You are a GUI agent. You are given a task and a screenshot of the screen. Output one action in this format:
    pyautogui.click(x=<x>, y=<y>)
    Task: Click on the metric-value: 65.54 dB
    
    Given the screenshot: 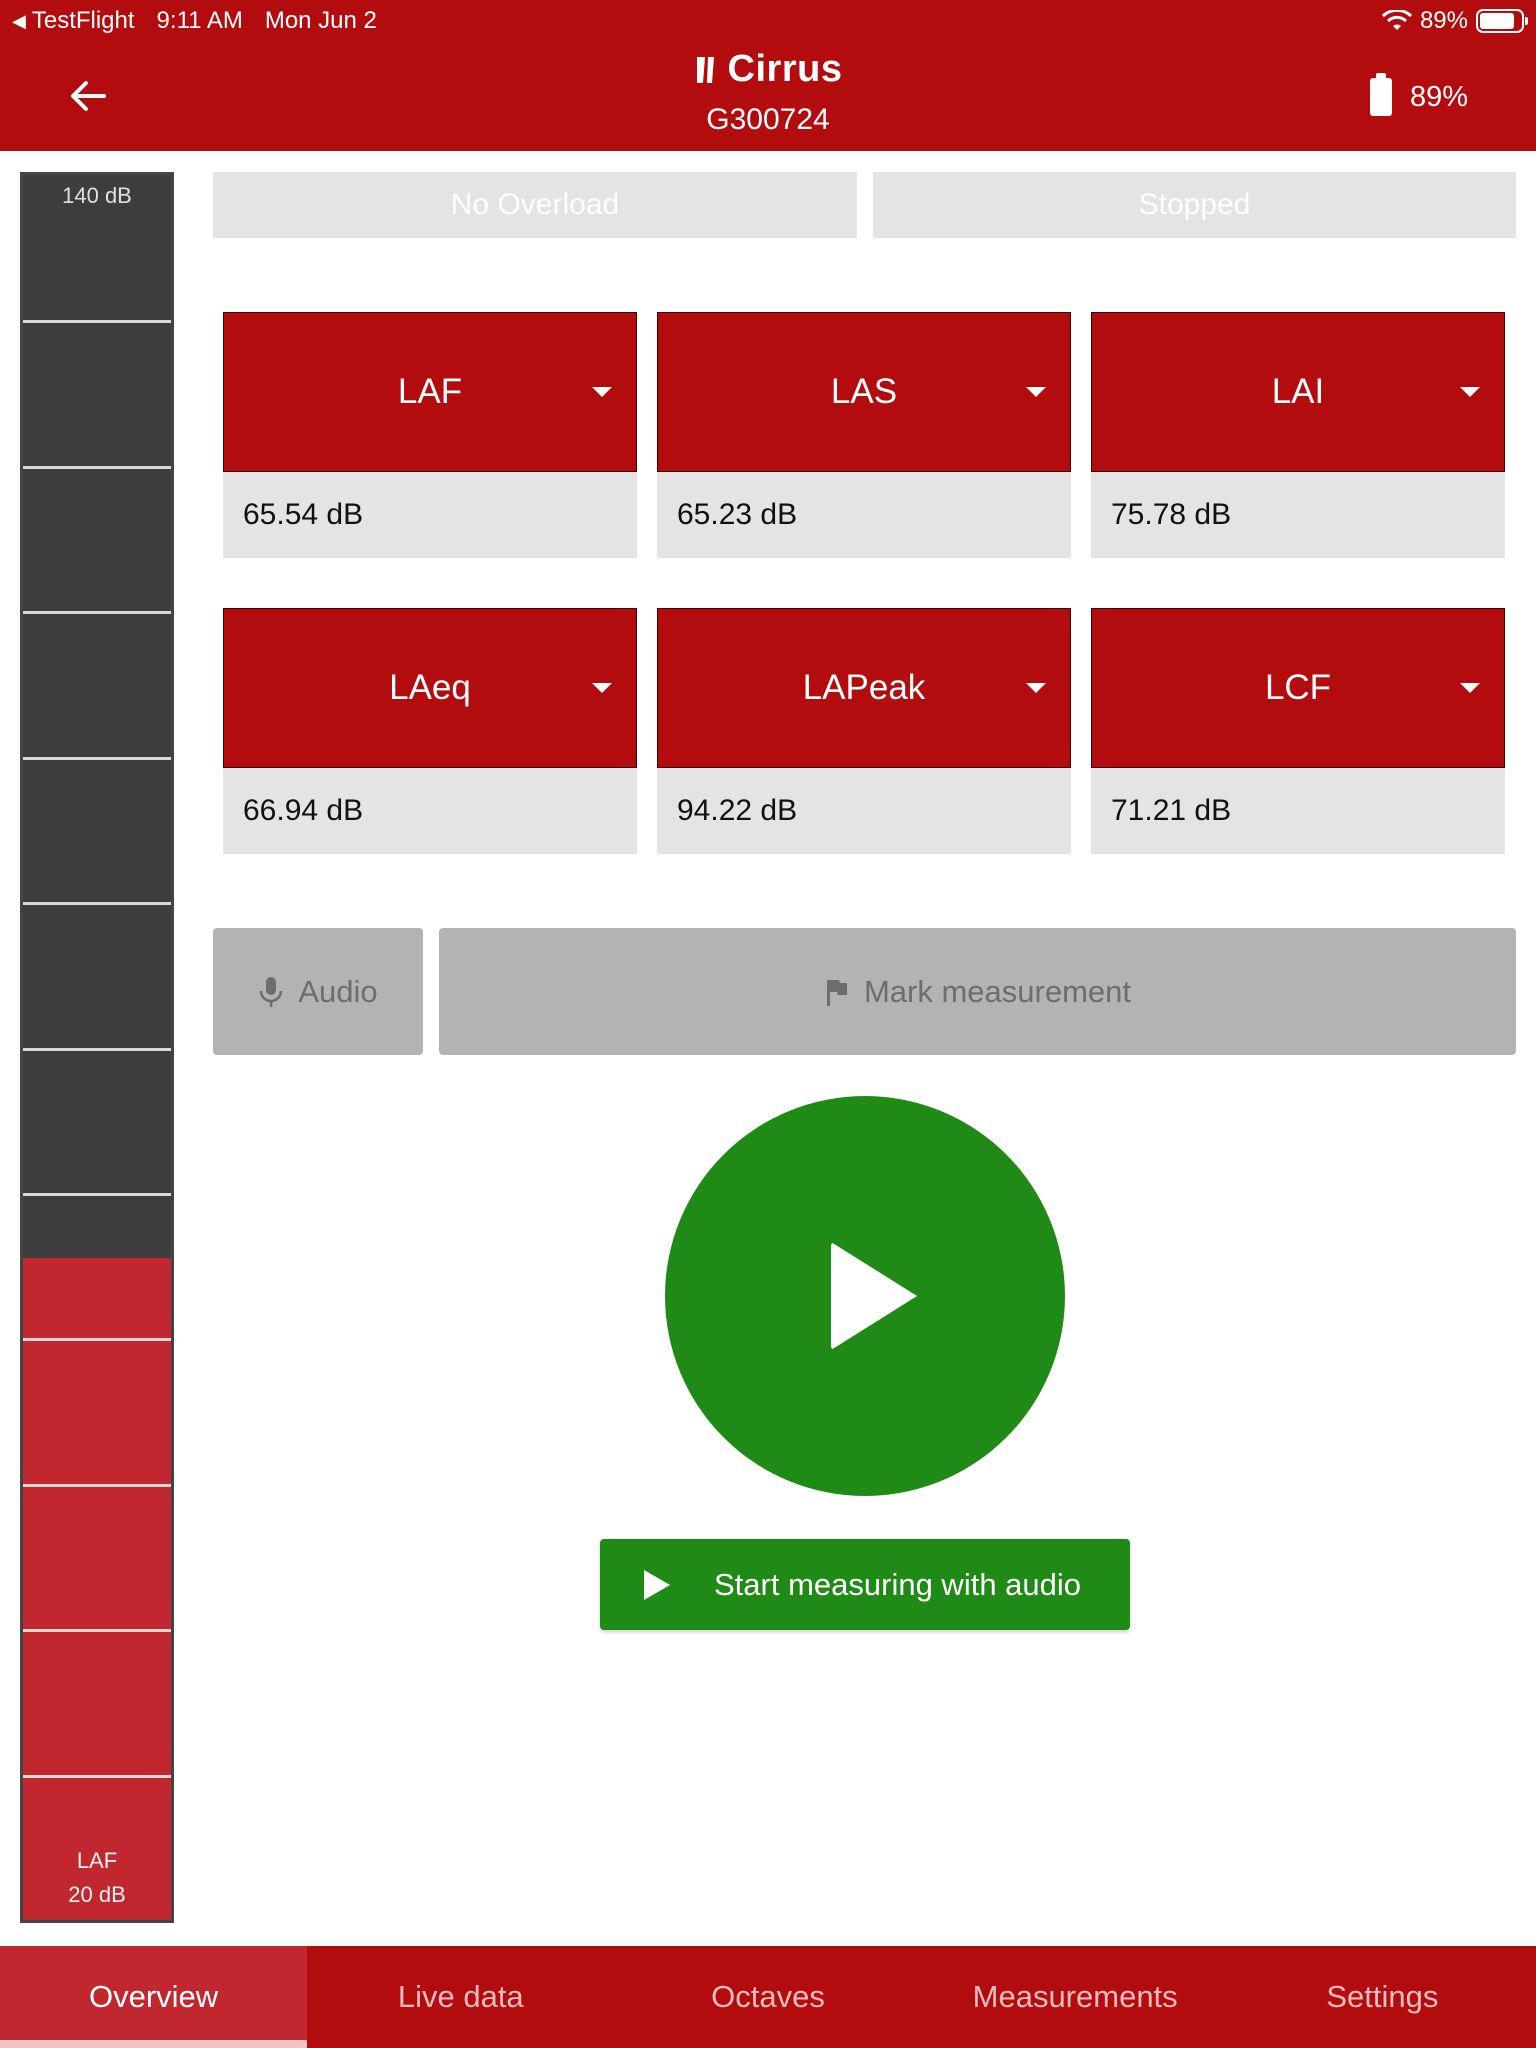 What is the action you would take?
    pyautogui.click(x=430, y=515)
    